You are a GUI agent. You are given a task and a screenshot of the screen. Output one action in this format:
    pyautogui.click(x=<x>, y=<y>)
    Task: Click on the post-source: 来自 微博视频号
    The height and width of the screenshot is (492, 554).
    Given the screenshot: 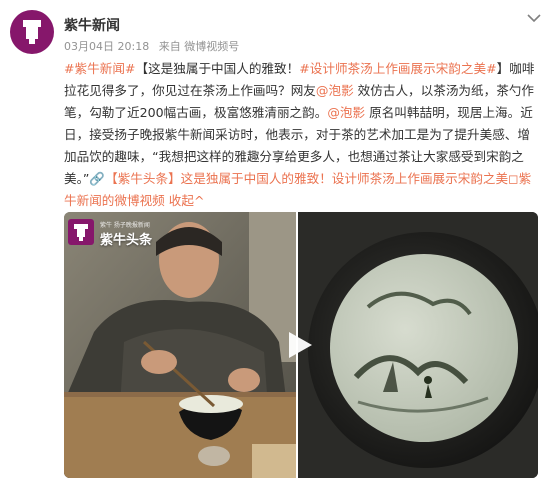 What is the action you would take?
    pyautogui.click(x=199, y=46)
    